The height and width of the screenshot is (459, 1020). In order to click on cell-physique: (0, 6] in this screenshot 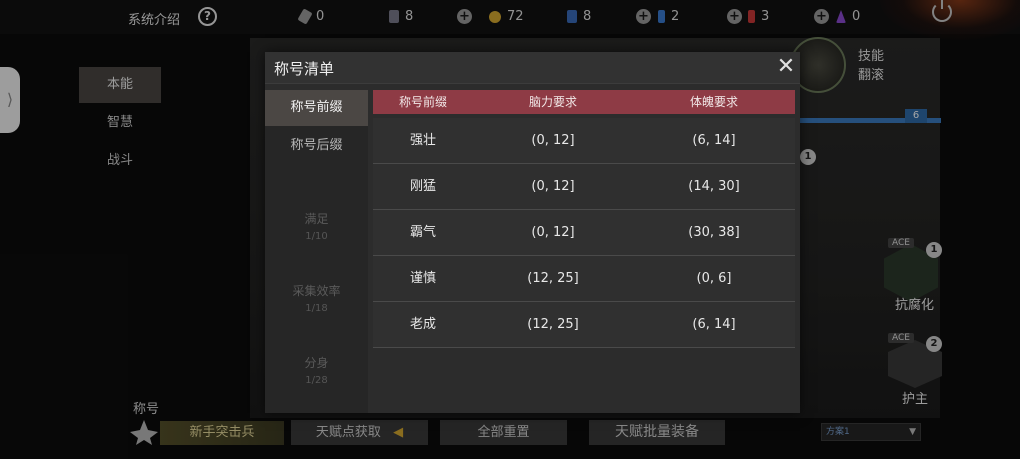, I will do `click(714, 278)`.